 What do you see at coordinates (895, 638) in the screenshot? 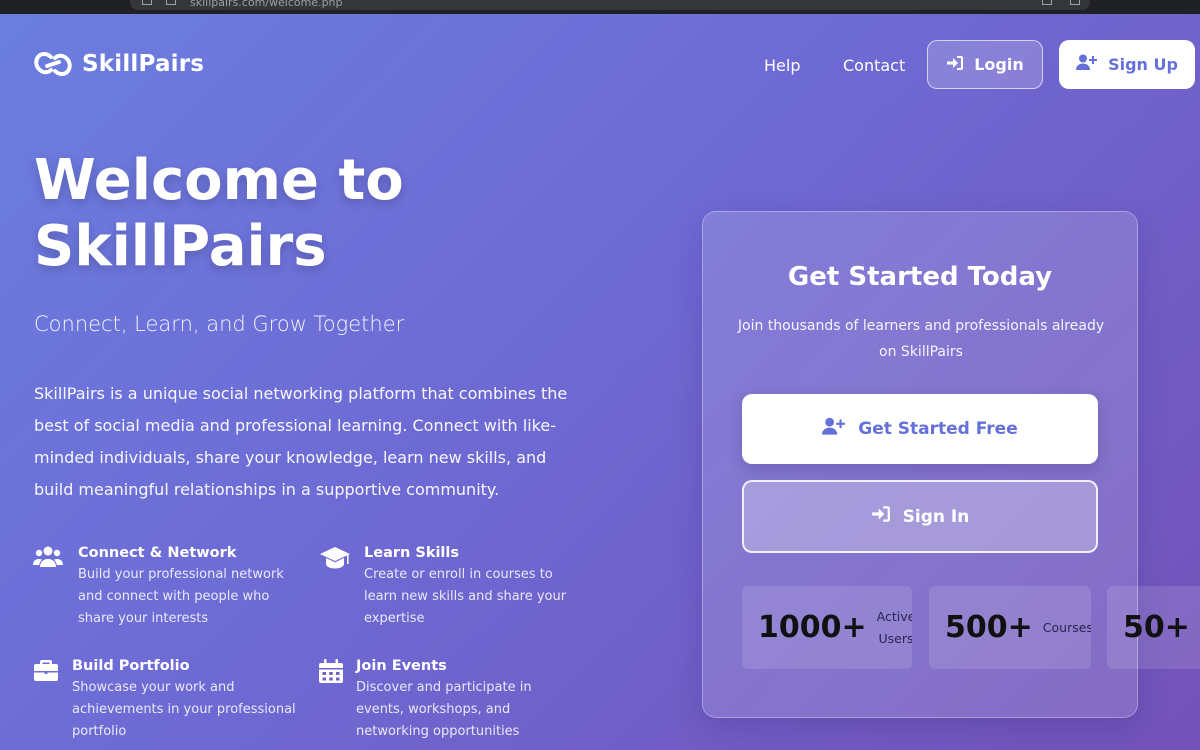
I see `stat-label-line: Users` at bounding box center [895, 638].